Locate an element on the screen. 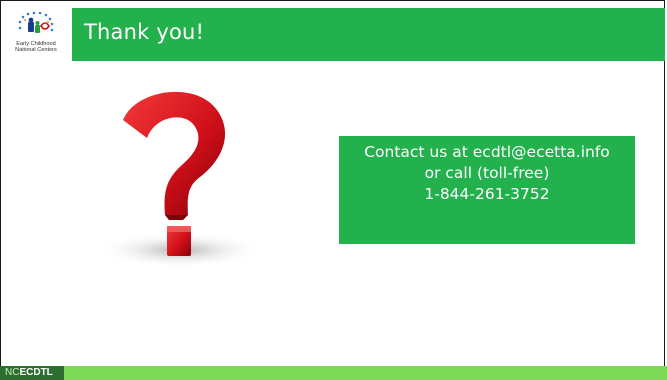 The height and width of the screenshot is (380, 667). question-mark-icon is located at coordinates (180, 179).